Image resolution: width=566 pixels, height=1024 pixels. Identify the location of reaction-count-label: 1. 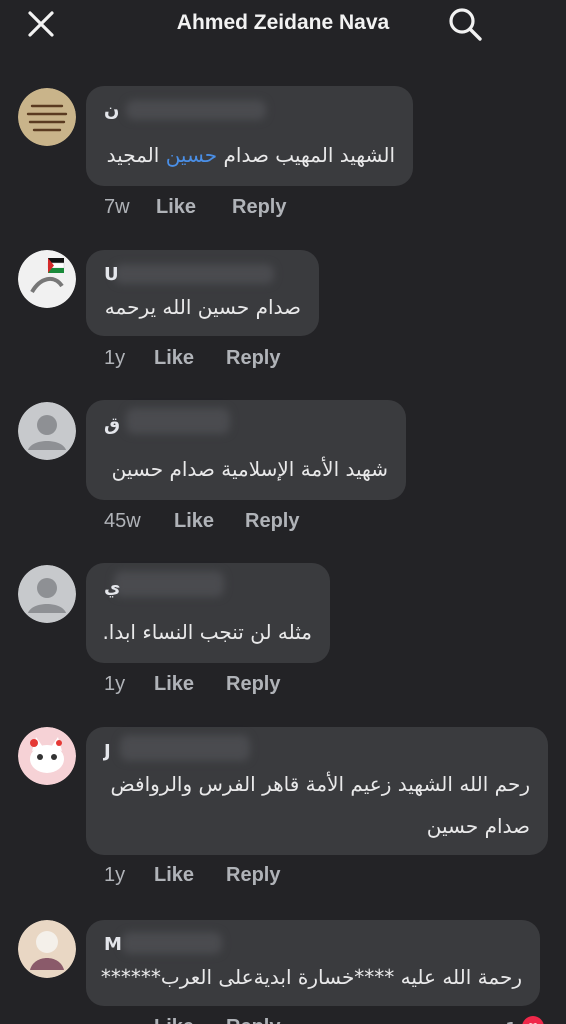
(511, 1021).